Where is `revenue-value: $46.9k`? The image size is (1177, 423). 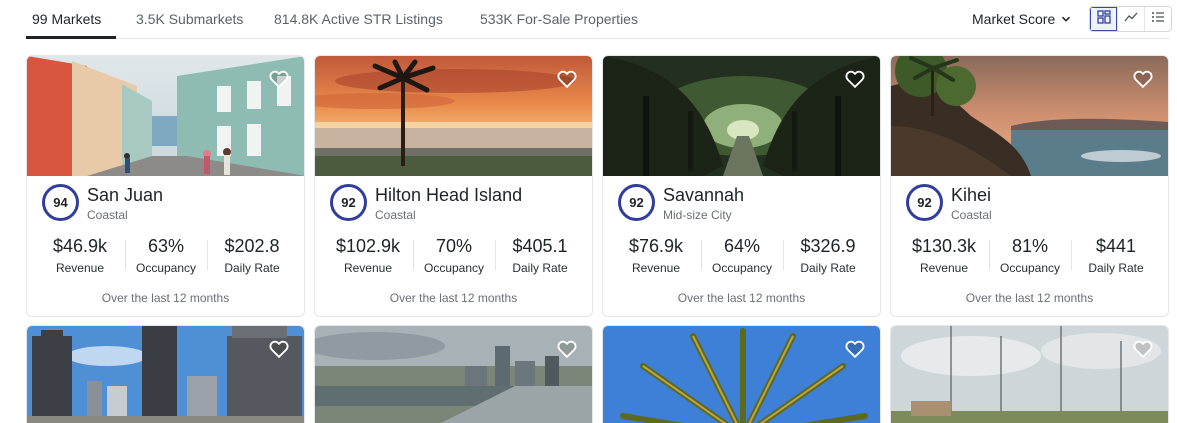
revenue-value: $46.9k is located at coordinates (80, 246).